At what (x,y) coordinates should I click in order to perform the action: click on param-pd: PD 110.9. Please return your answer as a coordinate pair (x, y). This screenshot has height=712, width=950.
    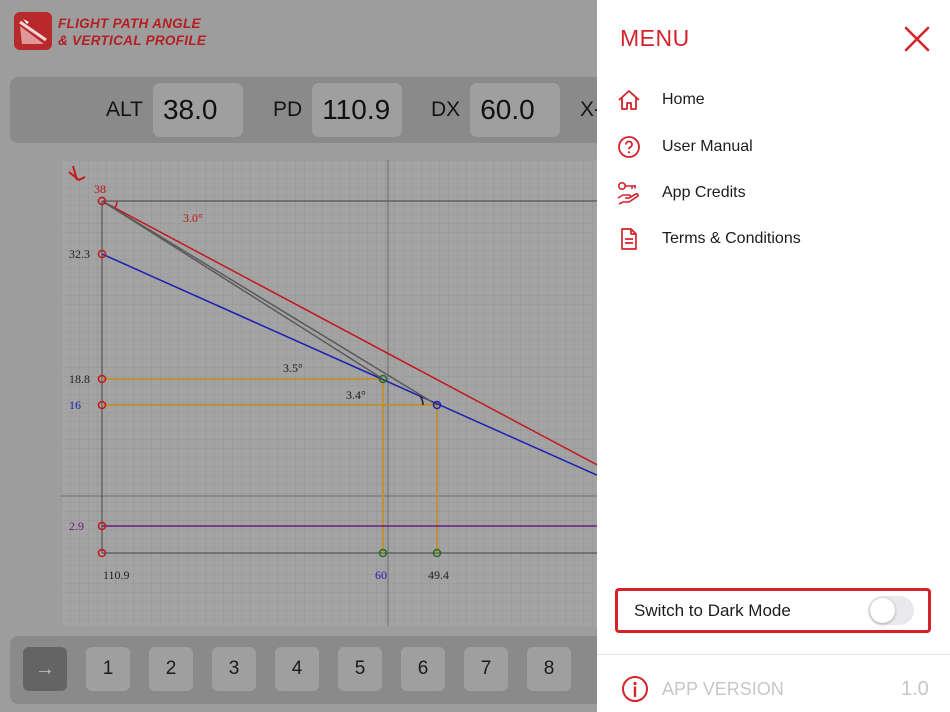
    Looking at the image, I should click on (338, 110).